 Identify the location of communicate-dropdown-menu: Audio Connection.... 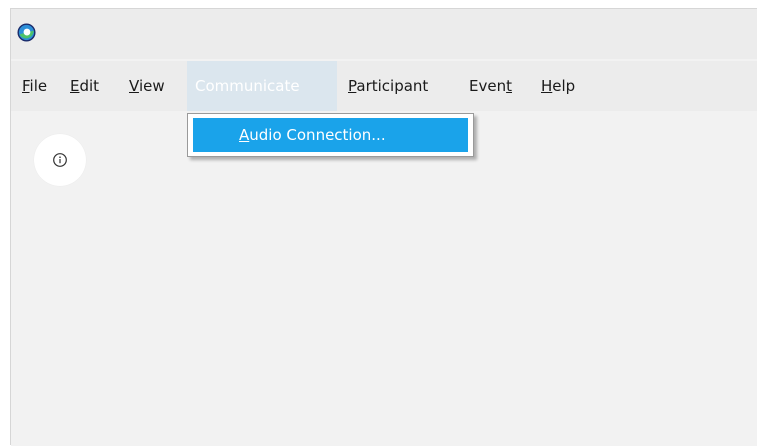
(330, 135).